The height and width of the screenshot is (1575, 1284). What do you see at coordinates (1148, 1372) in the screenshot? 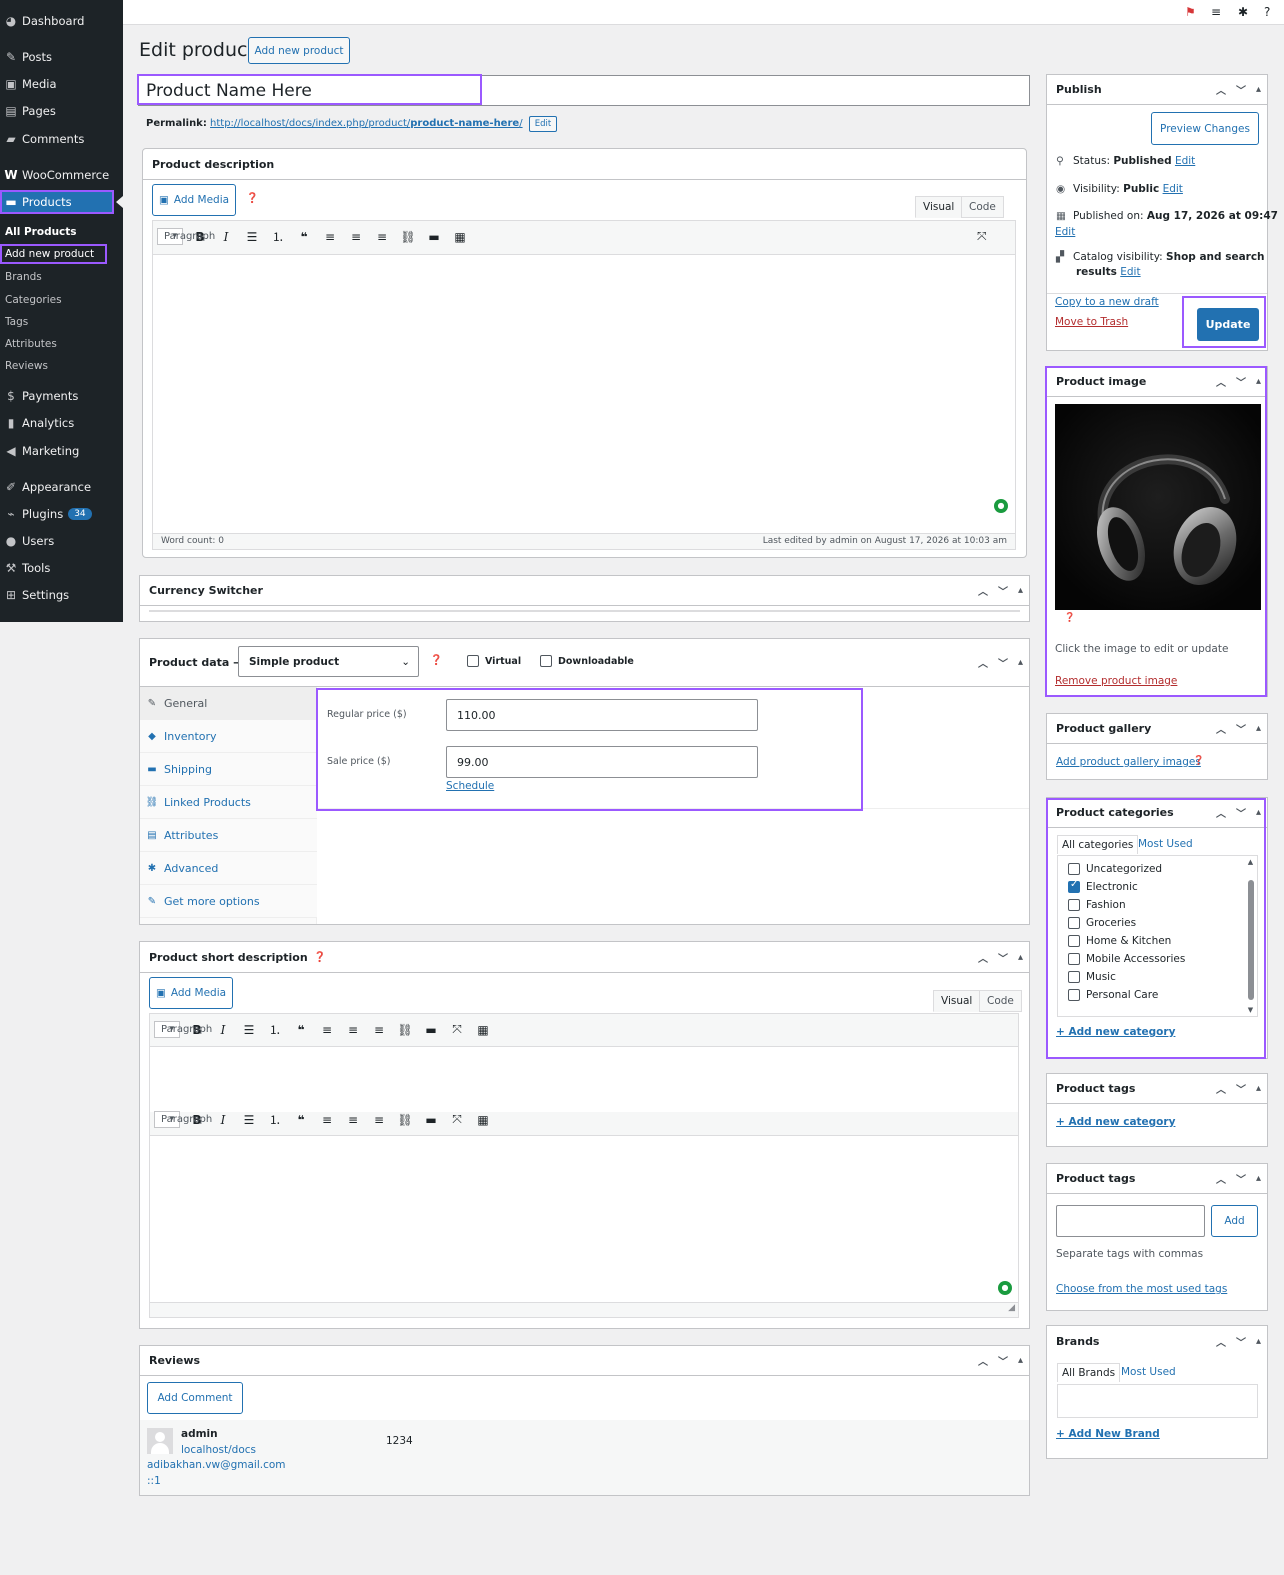
I see `tab-brands-most-used: Most Used` at bounding box center [1148, 1372].